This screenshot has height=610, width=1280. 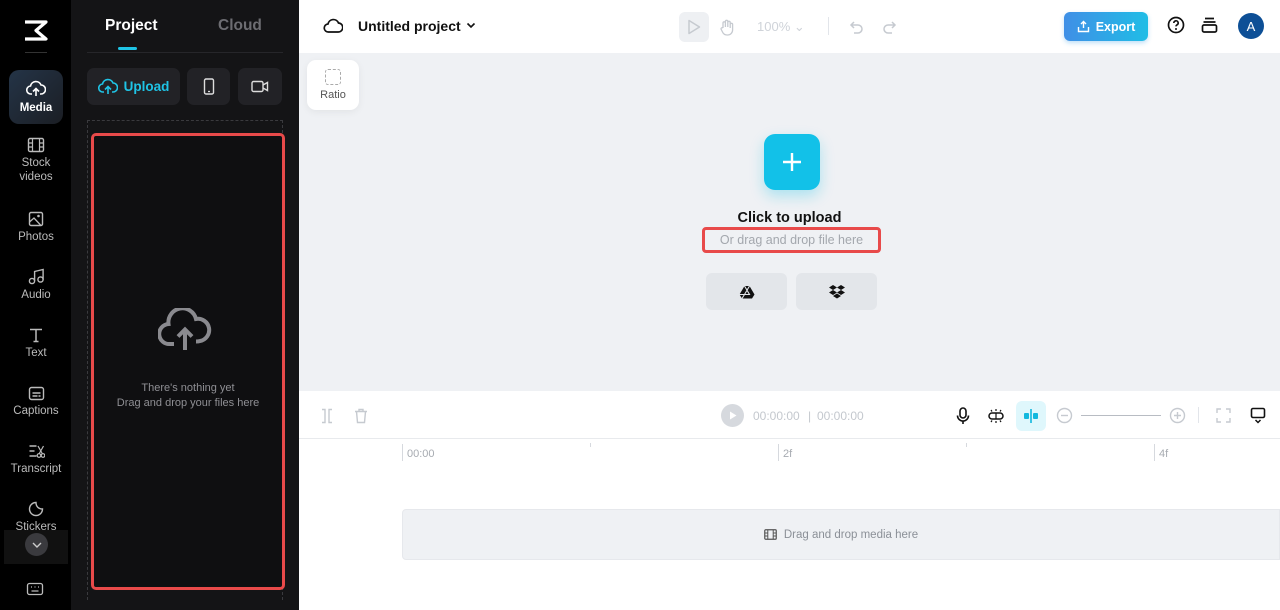 What do you see at coordinates (36, 343) in the screenshot?
I see `rail-item-text: Text` at bounding box center [36, 343].